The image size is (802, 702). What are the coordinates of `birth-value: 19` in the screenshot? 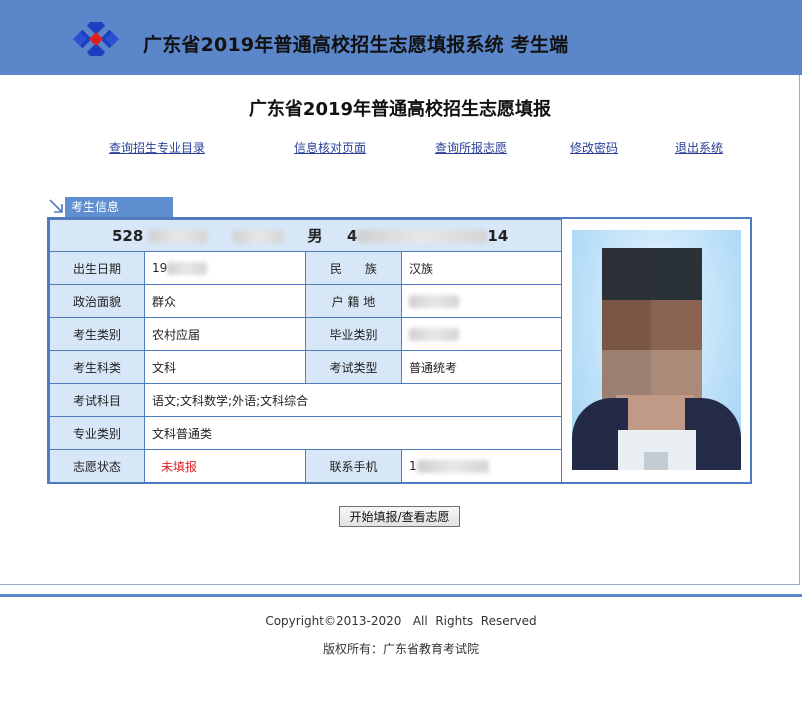 It's located at (225, 268).